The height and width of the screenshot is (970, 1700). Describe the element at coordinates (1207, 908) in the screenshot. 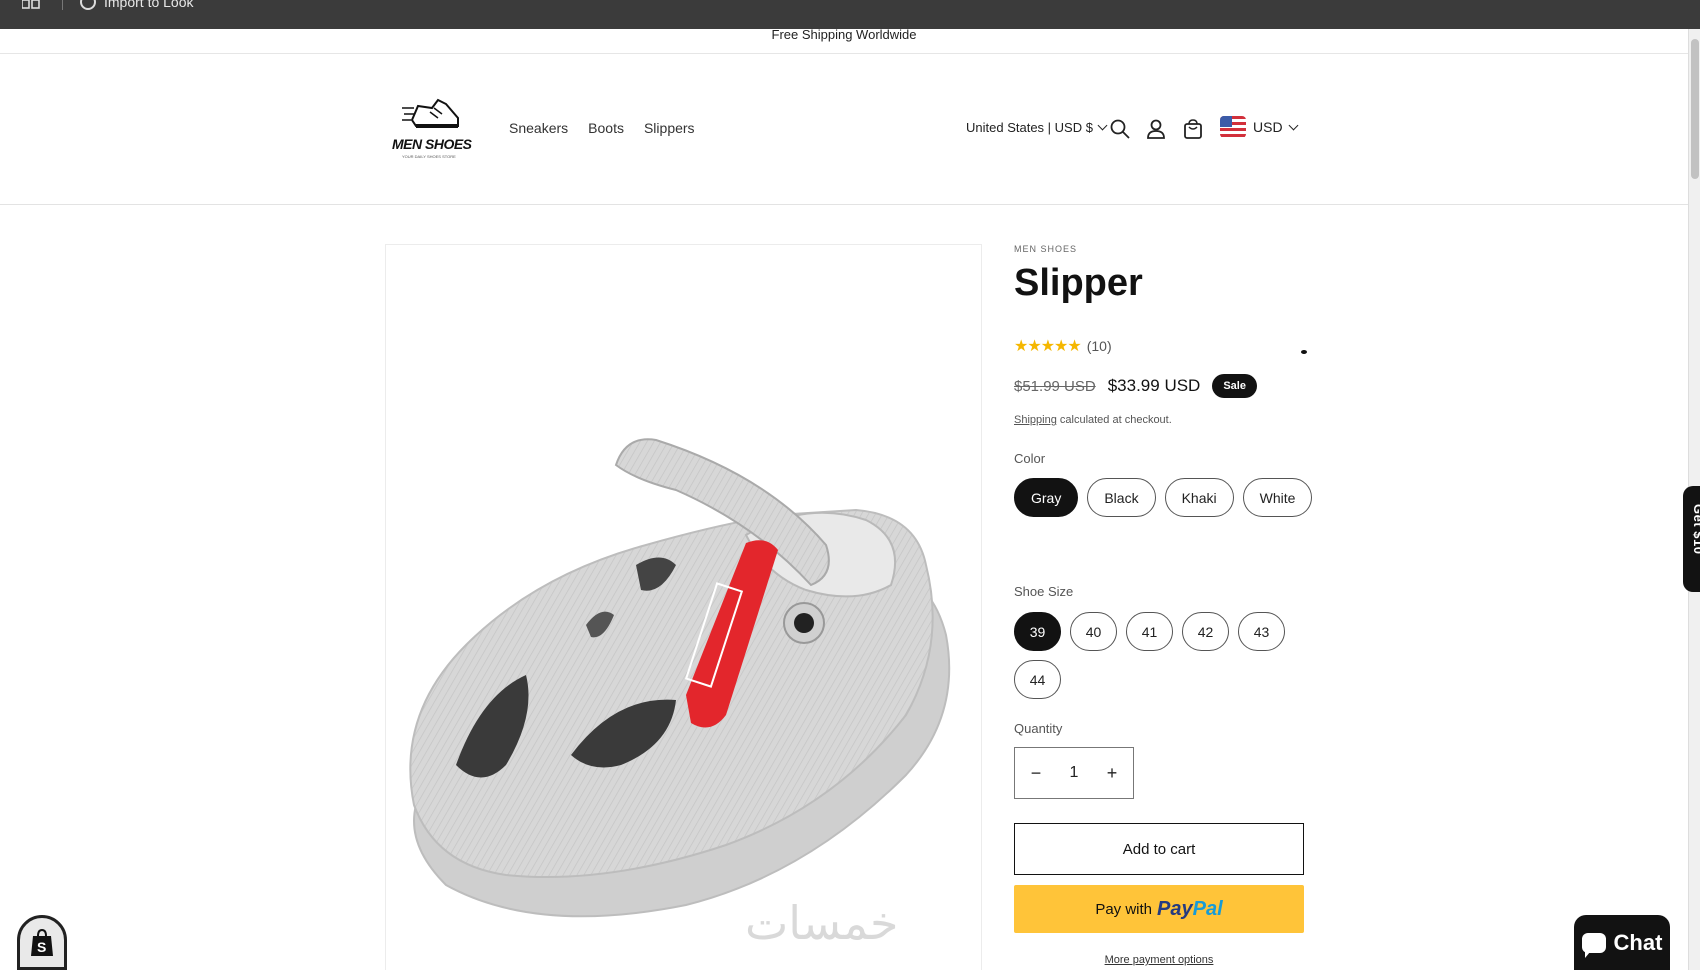

I see `paypal-logo-part2: Pal` at that location.